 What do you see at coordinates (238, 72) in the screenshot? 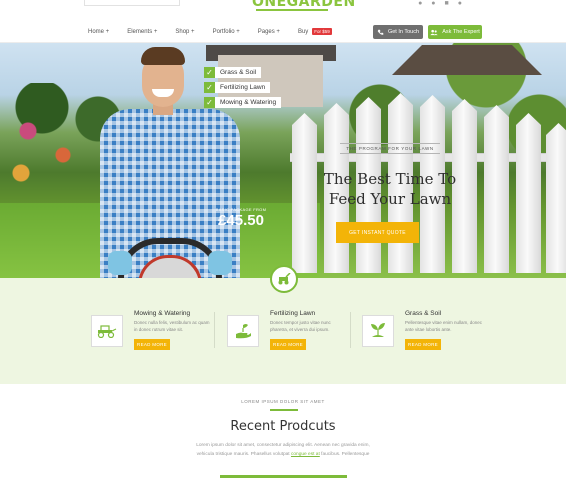
I see `checklist-label: Grass & Soil` at bounding box center [238, 72].